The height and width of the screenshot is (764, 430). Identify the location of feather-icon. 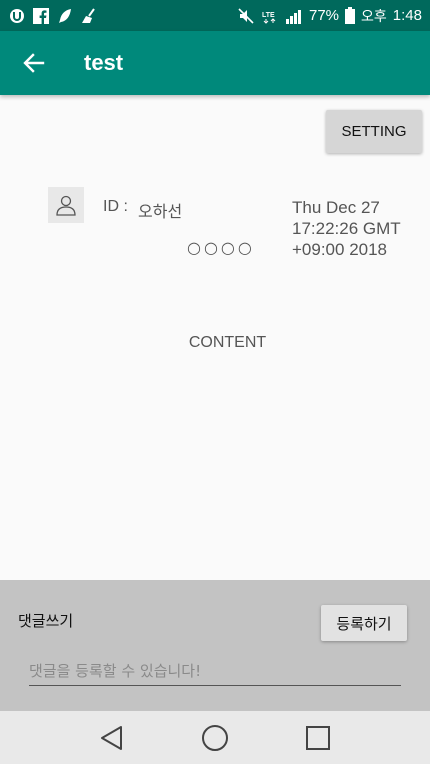
(65, 16).